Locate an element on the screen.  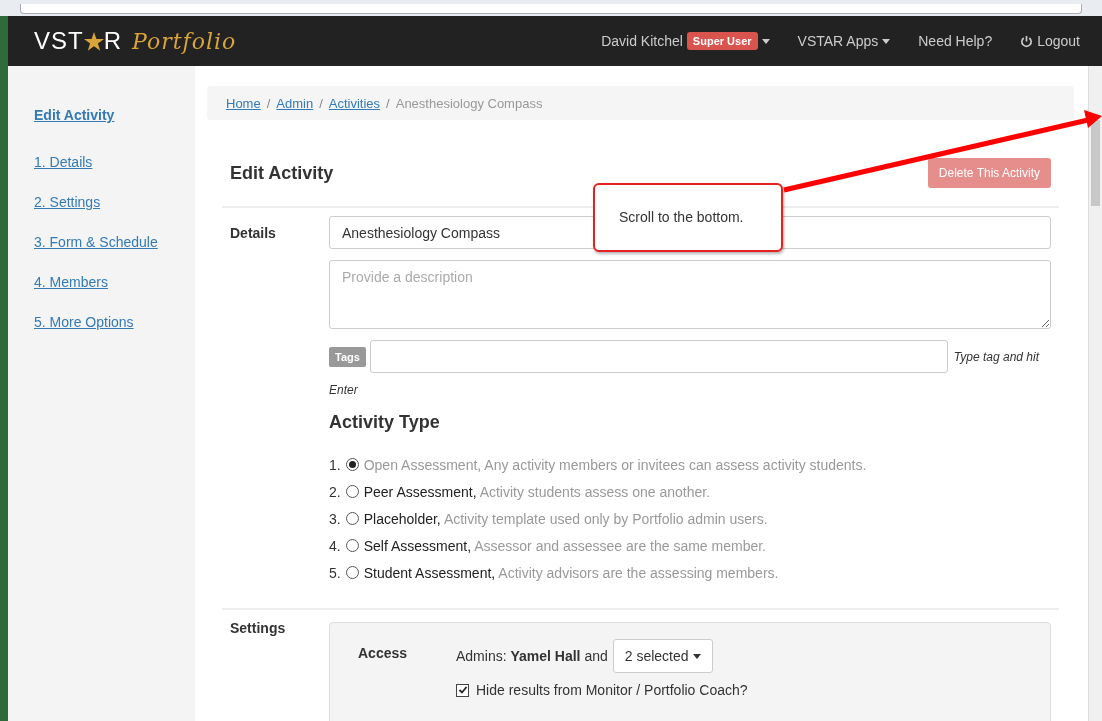
user-menu: David Kitchel Super User is located at coordinates (685, 41).